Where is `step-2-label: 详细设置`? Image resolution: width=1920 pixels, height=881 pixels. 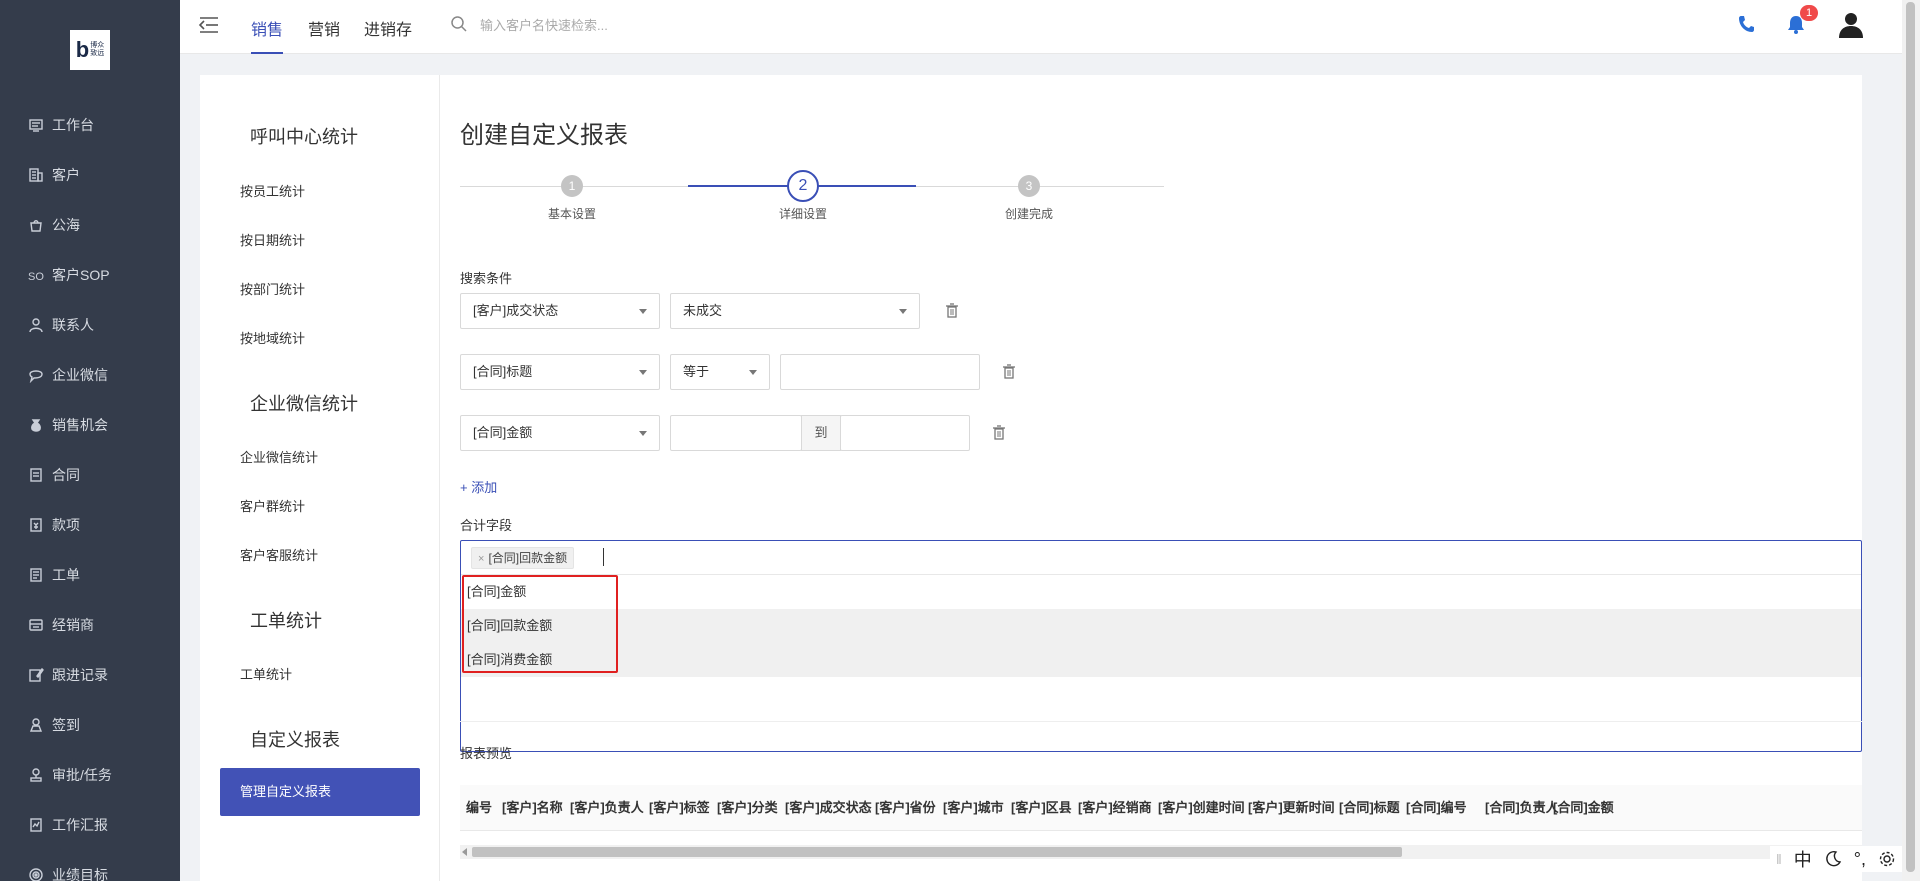 step-2-label: 详细设置 is located at coordinates (802, 214).